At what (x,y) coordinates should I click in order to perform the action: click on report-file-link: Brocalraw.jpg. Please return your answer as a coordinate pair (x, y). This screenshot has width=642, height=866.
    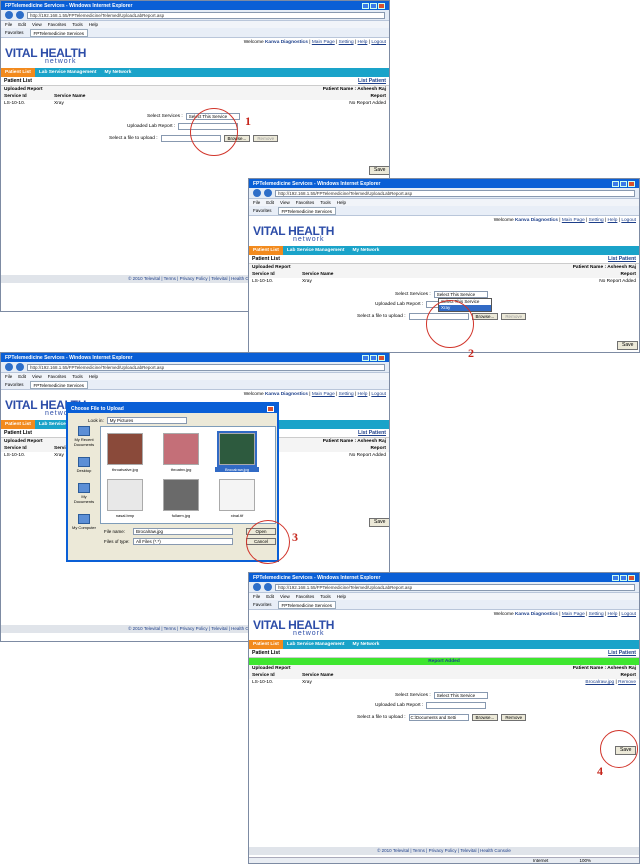
    Looking at the image, I should click on (599, 682).